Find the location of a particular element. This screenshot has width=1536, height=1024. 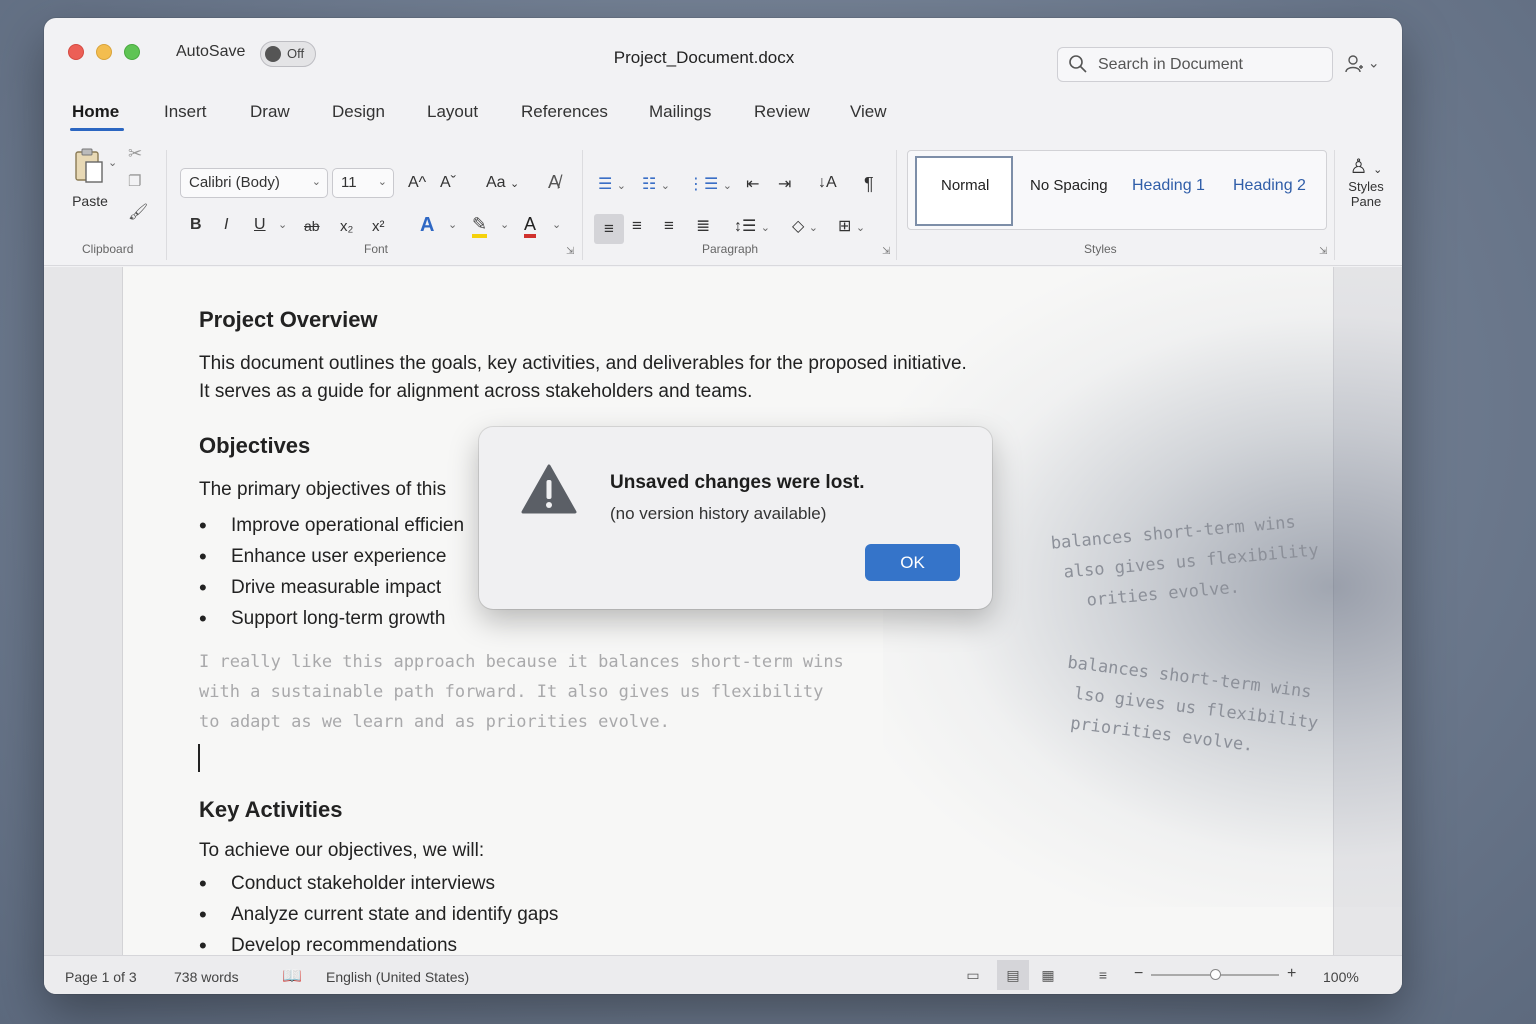

borders-button: ⊞ ⌄ is located at coordinates (851, 226).